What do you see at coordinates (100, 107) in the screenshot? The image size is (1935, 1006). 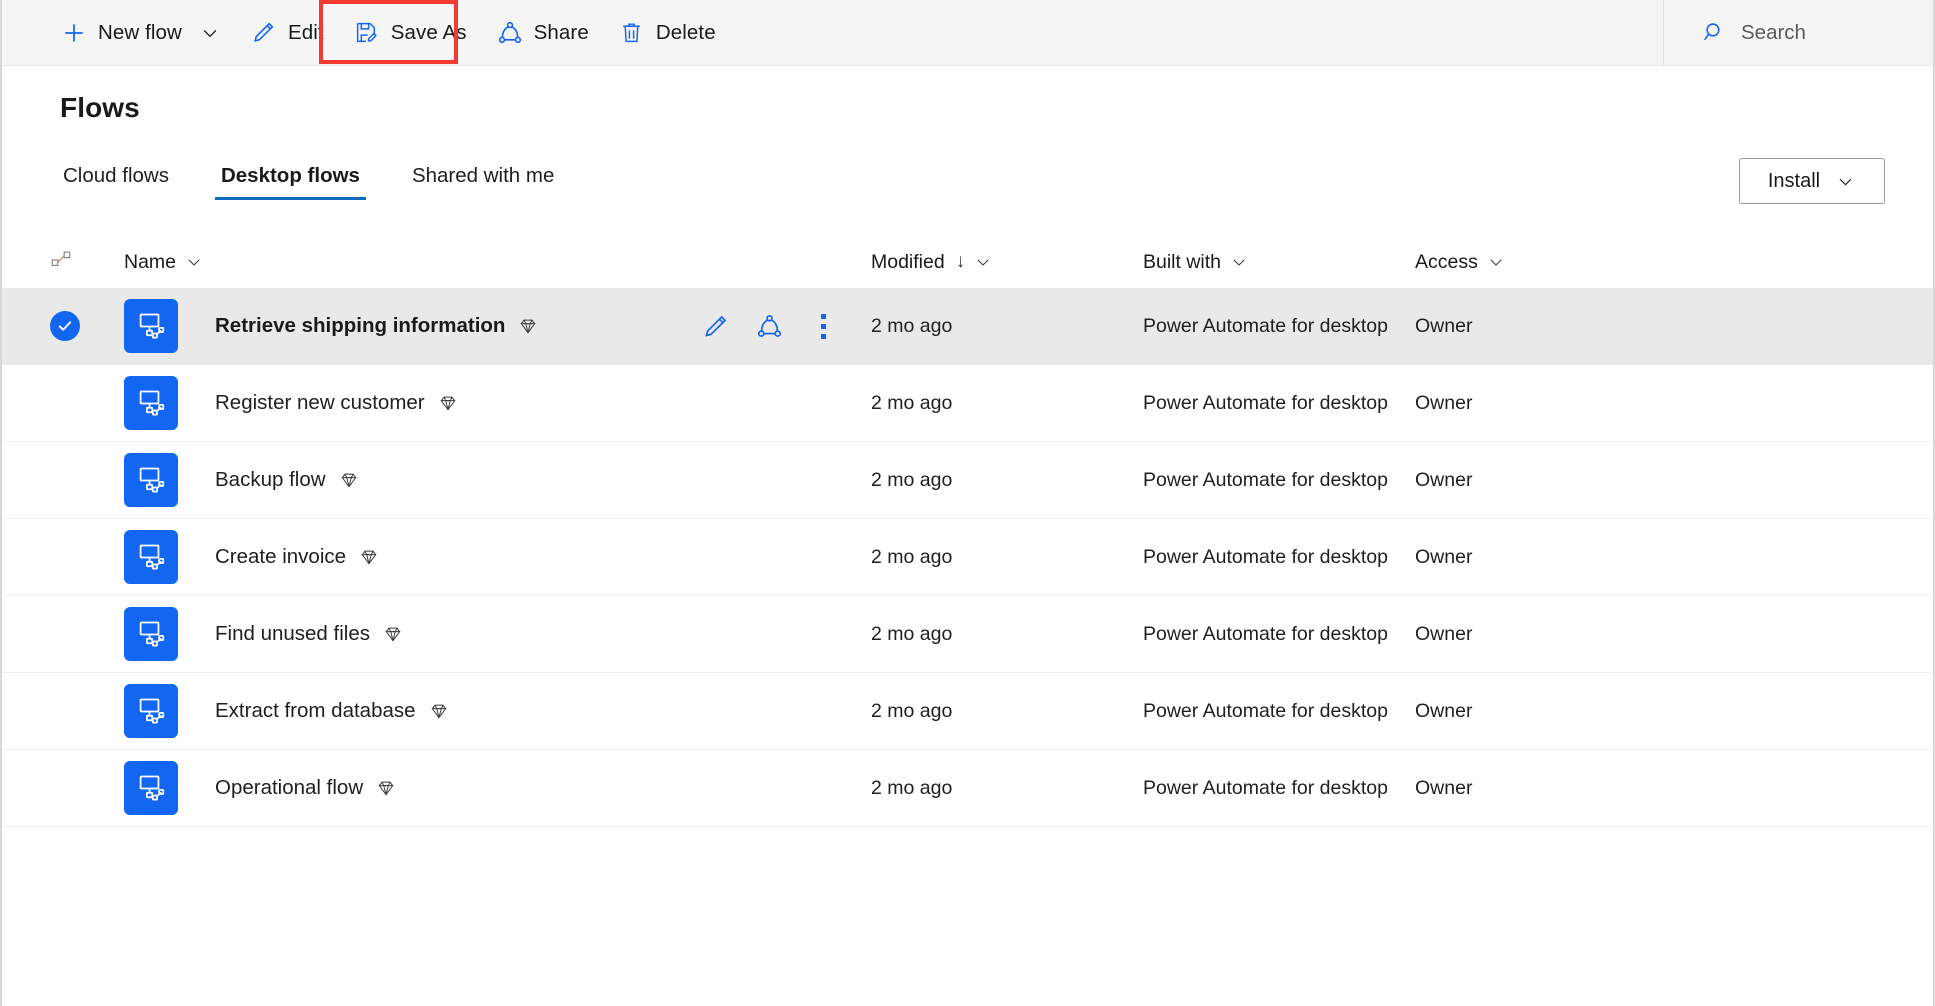 I see `page-title: Flows` at bounding box center [100, 107].